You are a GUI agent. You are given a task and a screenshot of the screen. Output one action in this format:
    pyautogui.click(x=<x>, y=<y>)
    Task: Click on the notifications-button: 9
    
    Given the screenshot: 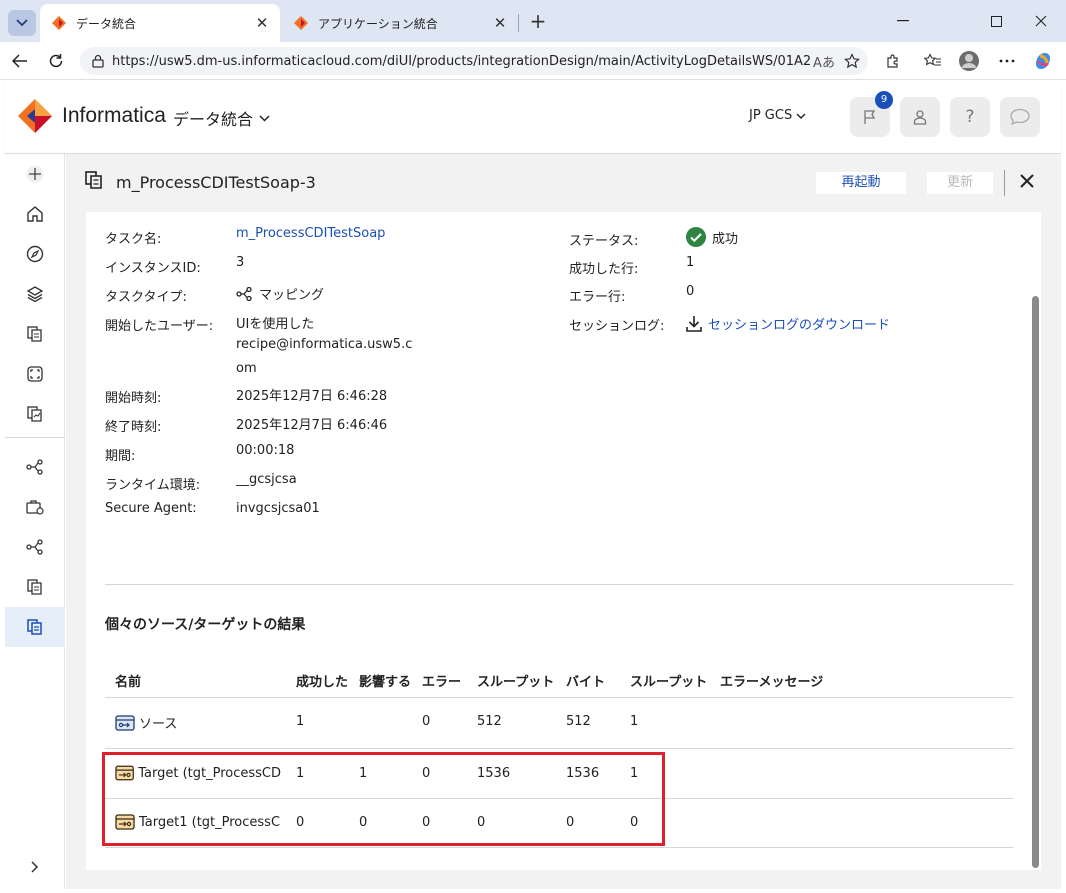 What is the action you would take?
    pyautogui.click(x=871, y=114)
    